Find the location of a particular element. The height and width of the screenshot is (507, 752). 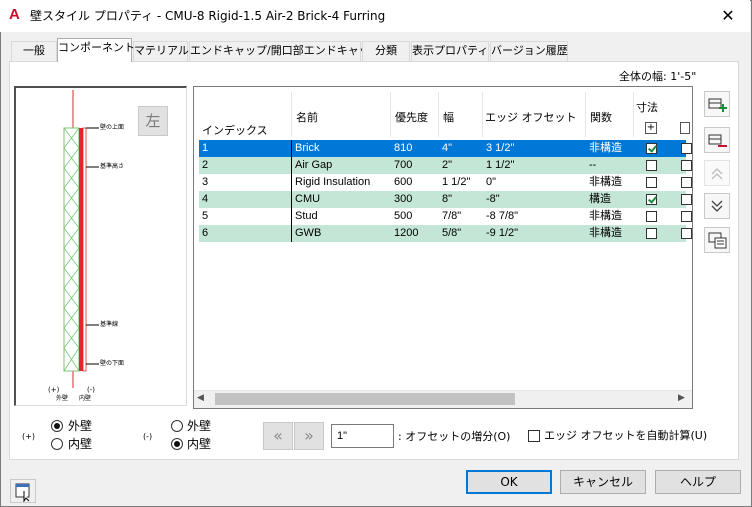

header-name: 名前 is located at coordinates (307, 117).